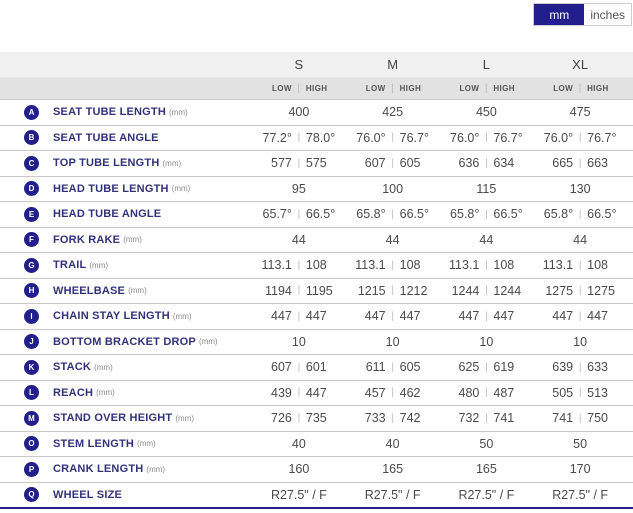  What do you see at coordinates (126, 316) in the screenshot?
I see `row-label-cell: I CHAIN STAY LENGTH (mm)` at bounding box center [126, 316].